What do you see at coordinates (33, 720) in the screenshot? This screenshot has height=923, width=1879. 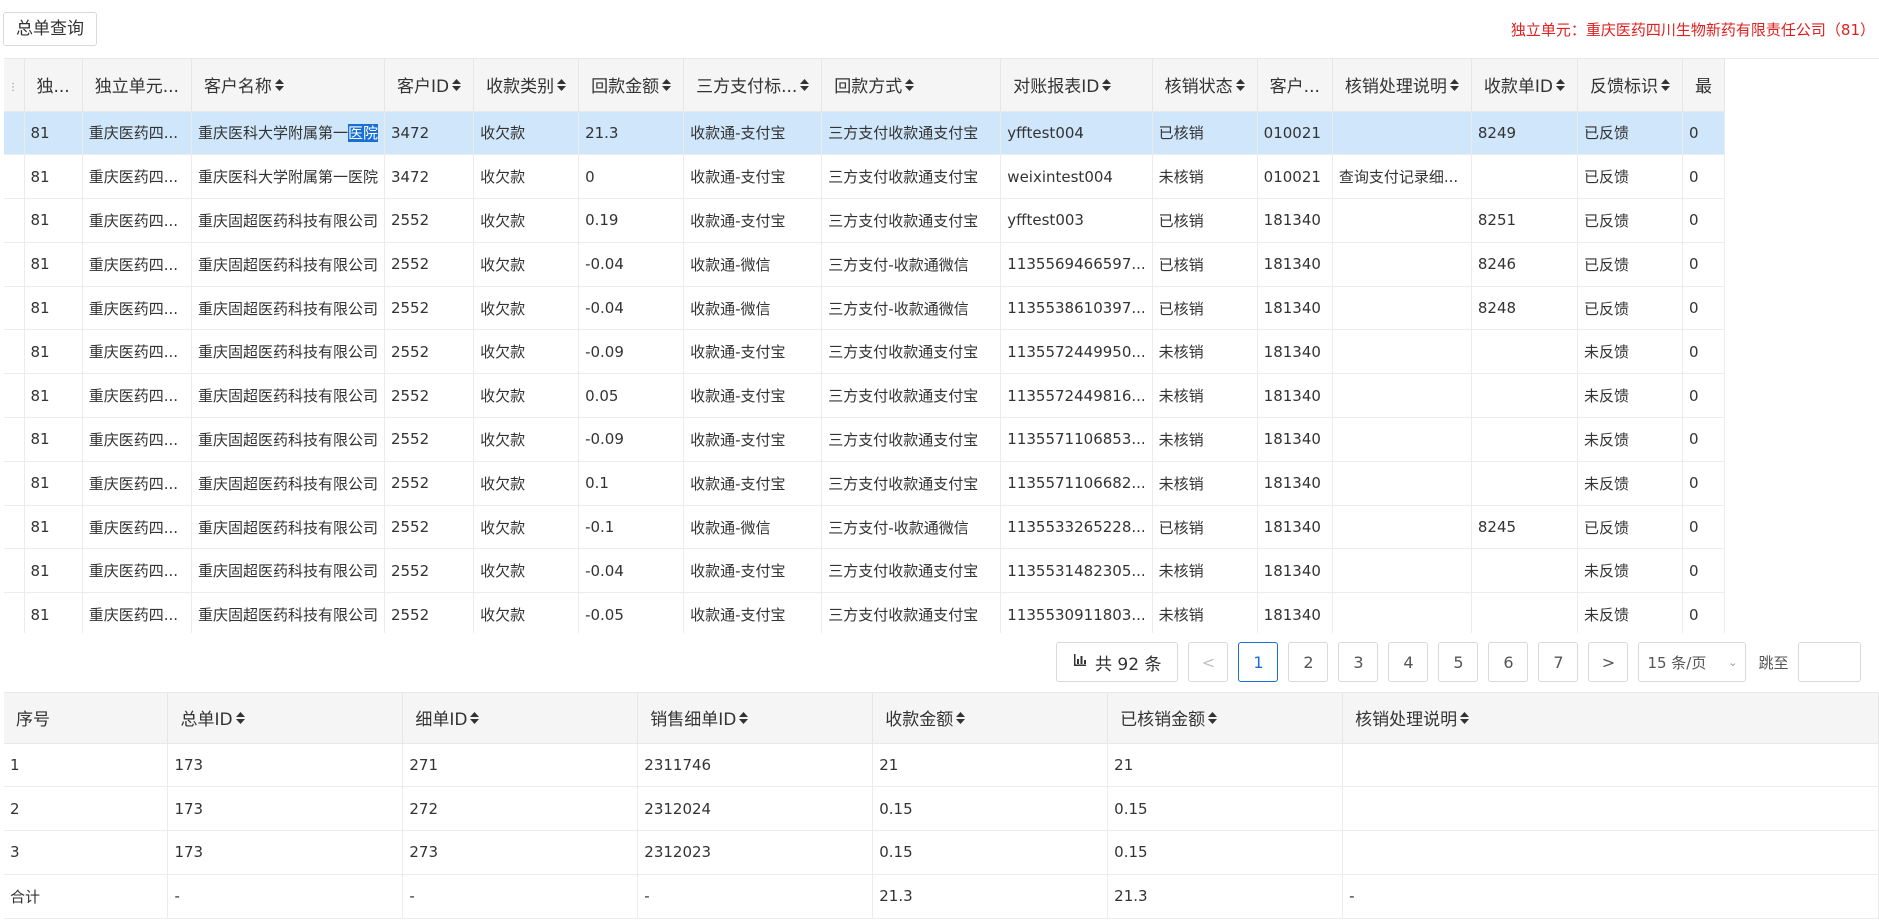 I see `column-header-label: 序号` at bounding box center [33, 720].